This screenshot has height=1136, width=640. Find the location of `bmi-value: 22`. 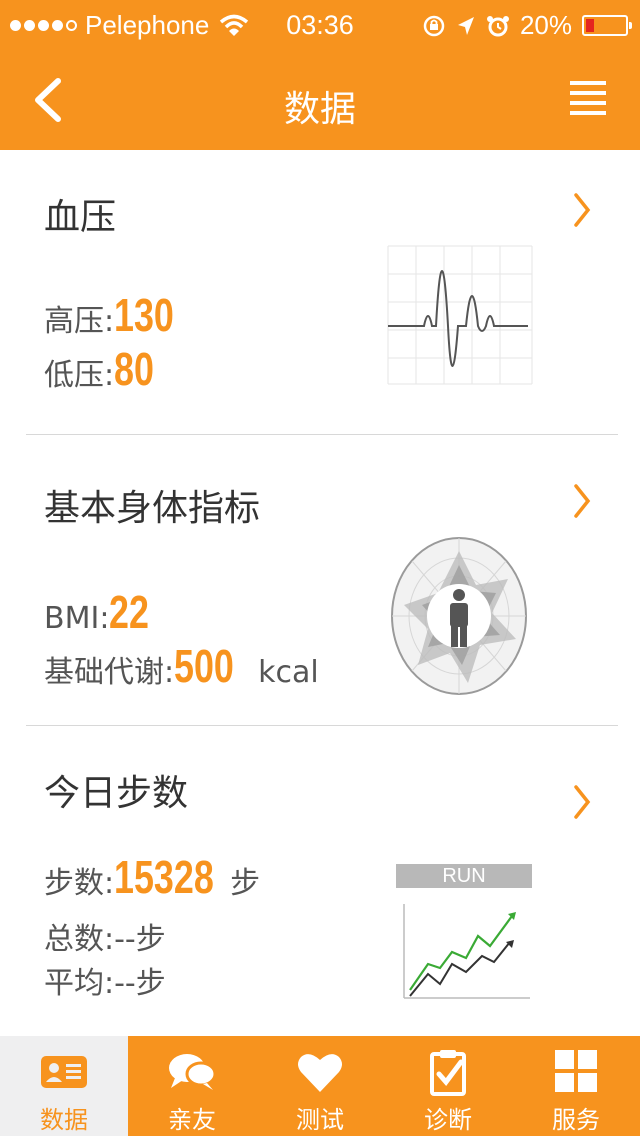

bmi-value: 22 is located at coordinates (129, 612).